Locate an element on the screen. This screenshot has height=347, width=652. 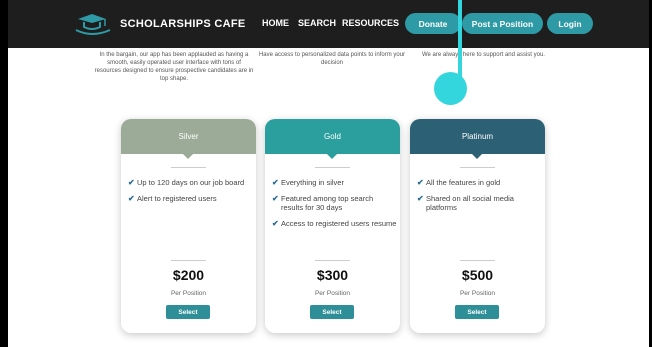
nav-resources-link: RESOURCES is located at coordinates (370, 23).